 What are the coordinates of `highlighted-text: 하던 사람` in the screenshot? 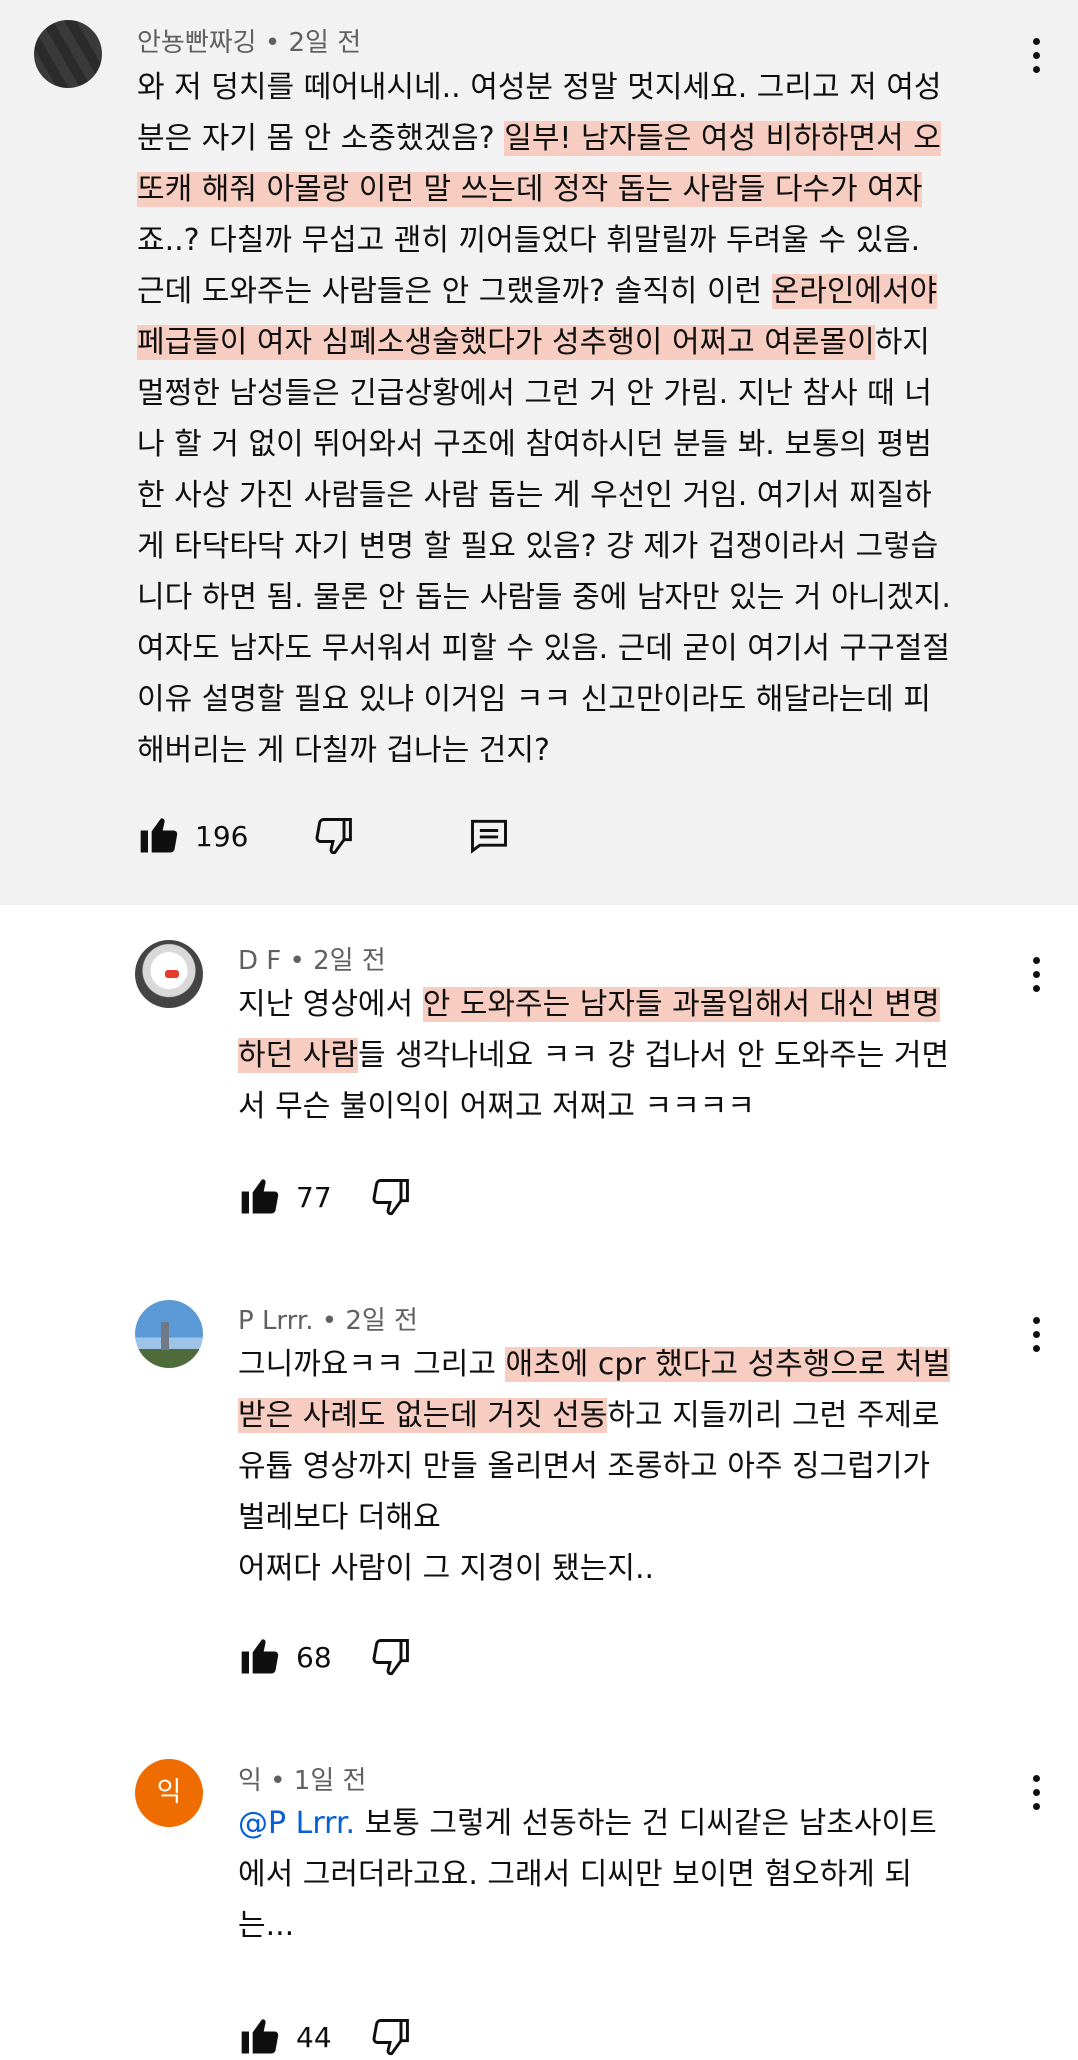 It's located at (298, 1055).